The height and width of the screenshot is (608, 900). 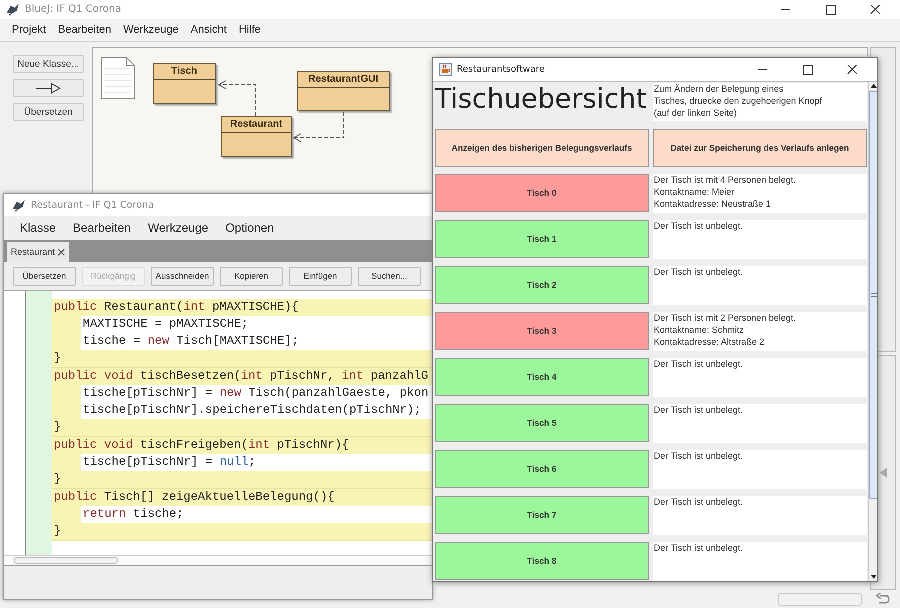 What do you see at coordinates (119, 79) in the screenshot?
I see `document-icon` at bounding box center [119, 79].